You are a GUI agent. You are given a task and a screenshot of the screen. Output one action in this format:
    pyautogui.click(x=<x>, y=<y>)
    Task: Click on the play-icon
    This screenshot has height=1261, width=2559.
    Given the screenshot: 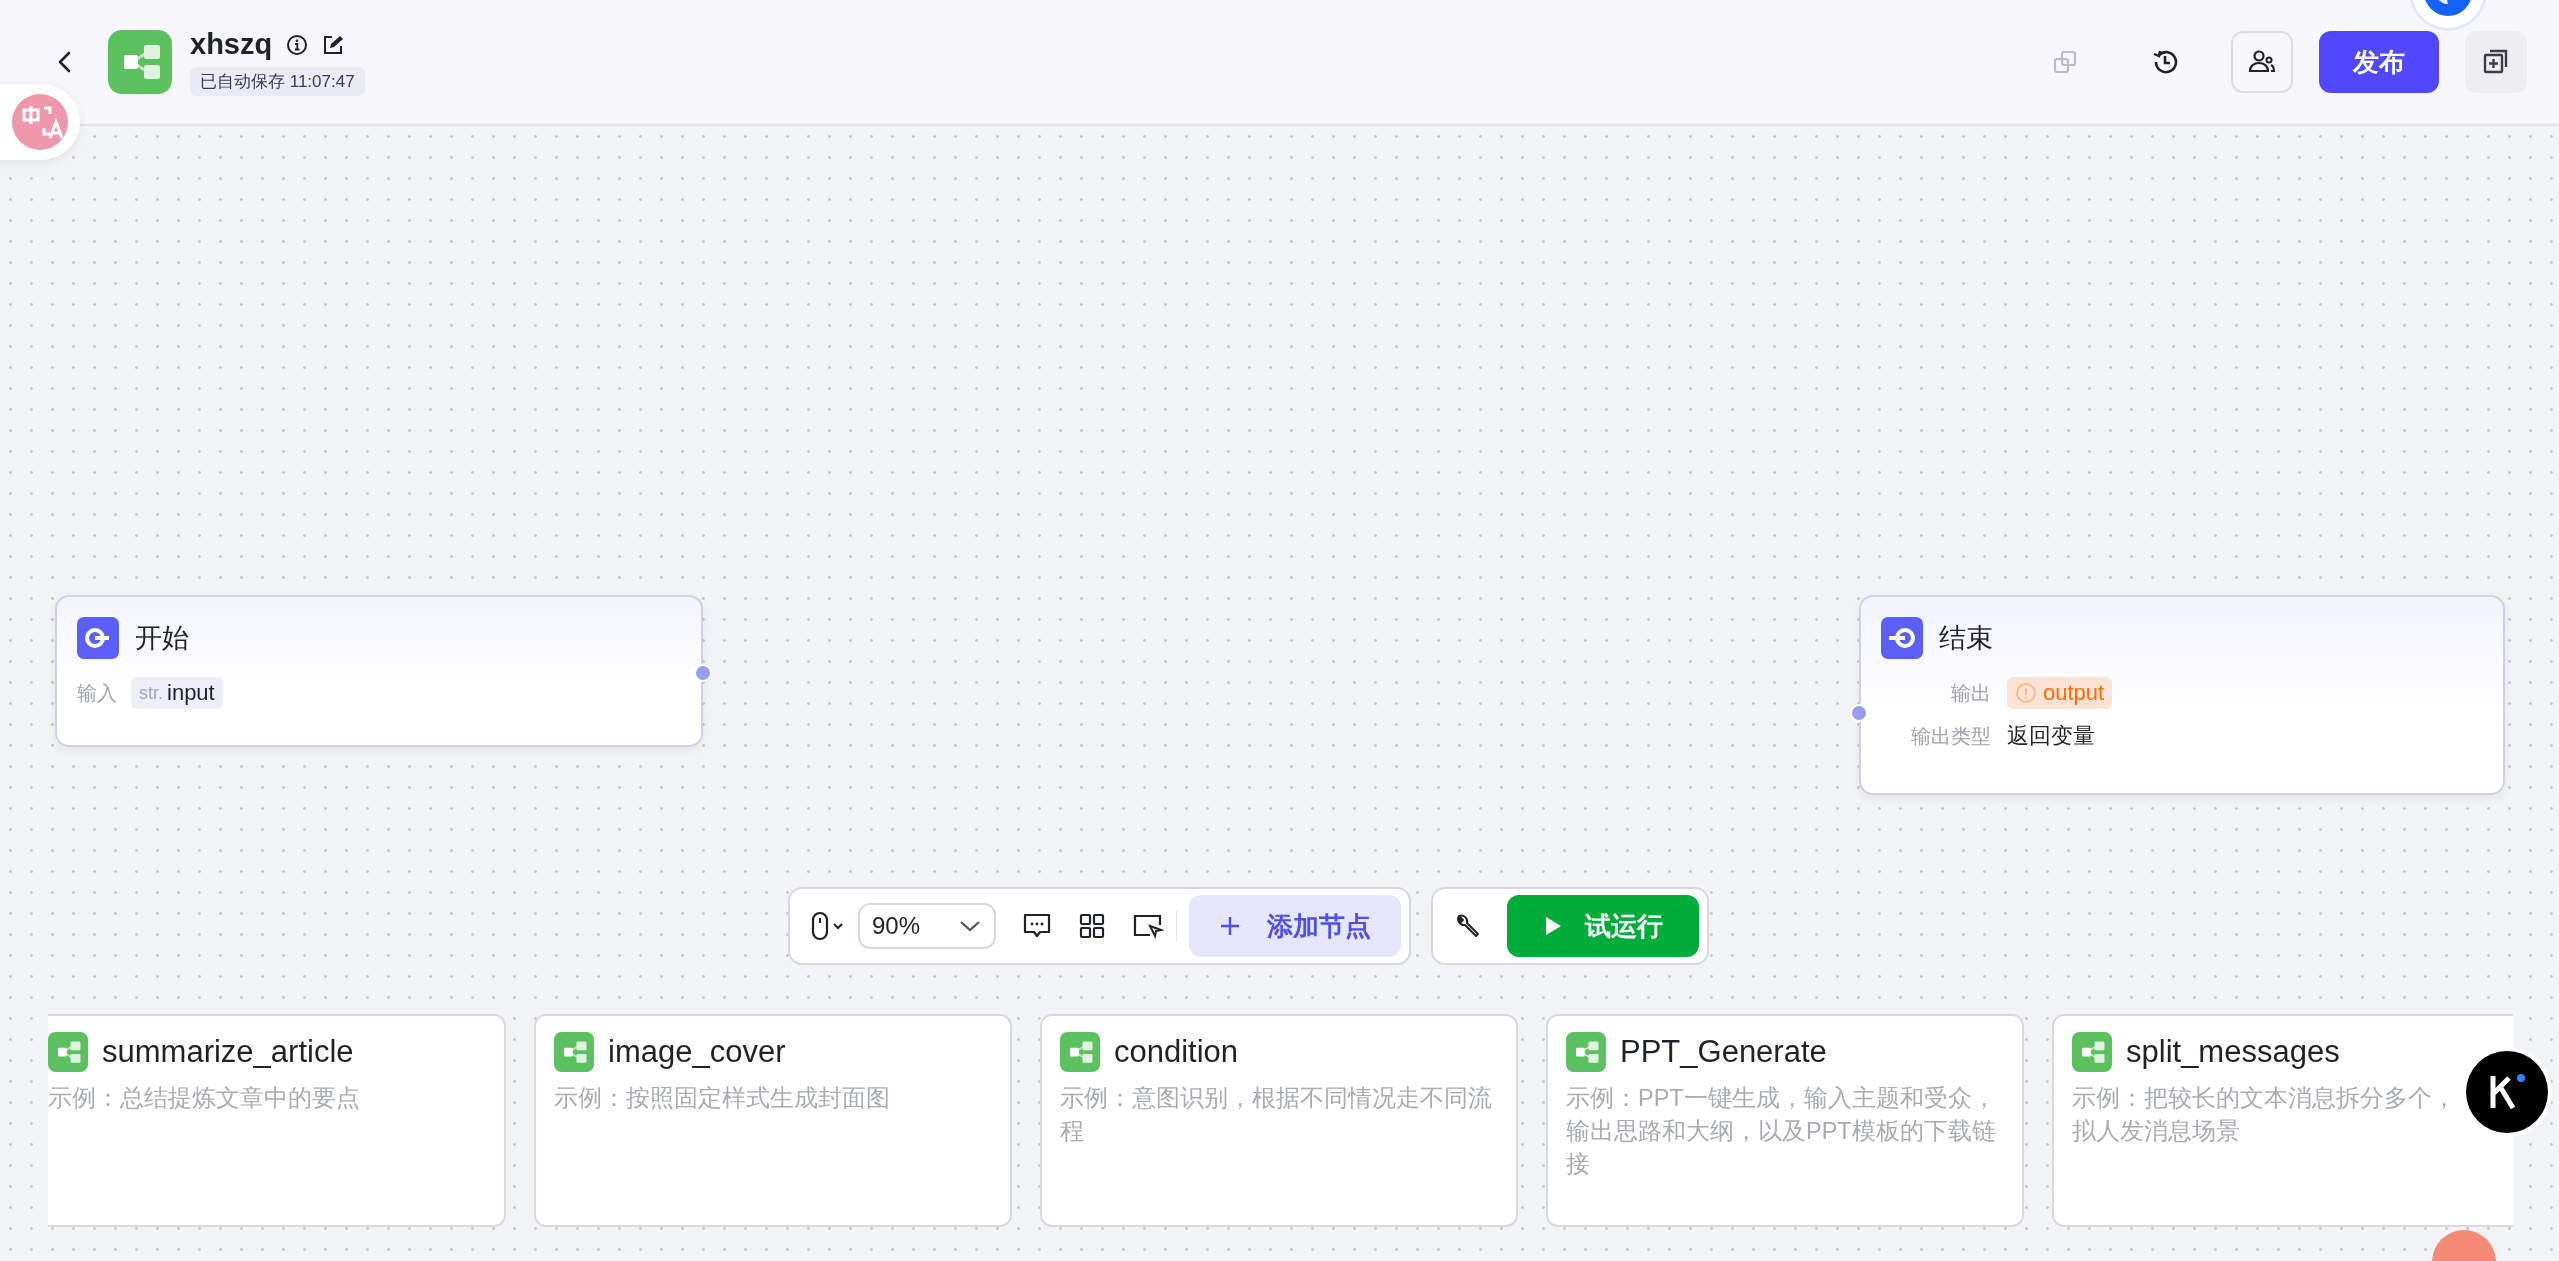 What is the action you would take?
    pyautogui.click(x=1553, y=926)
    